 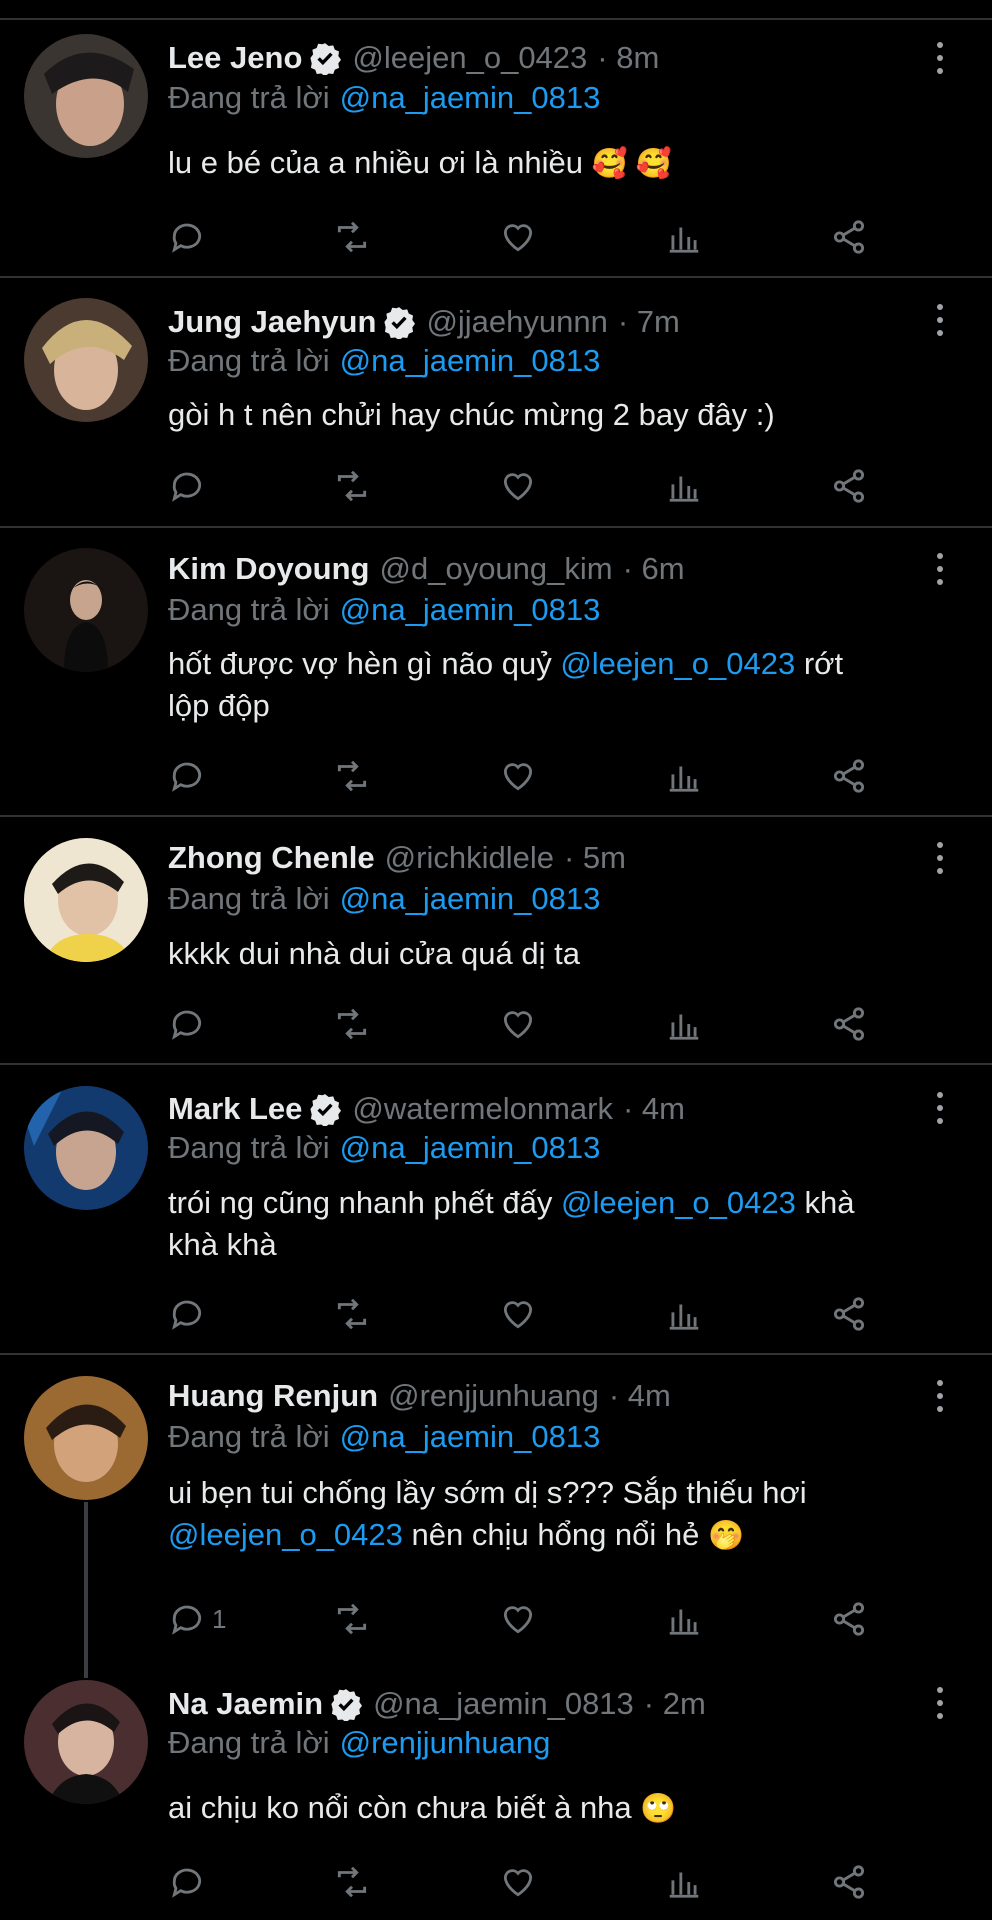 What do you see at coordinates (245, 1704) in the screenshot?
I see `display-name: Na Jaemin` at bounding box center [245, 1704].